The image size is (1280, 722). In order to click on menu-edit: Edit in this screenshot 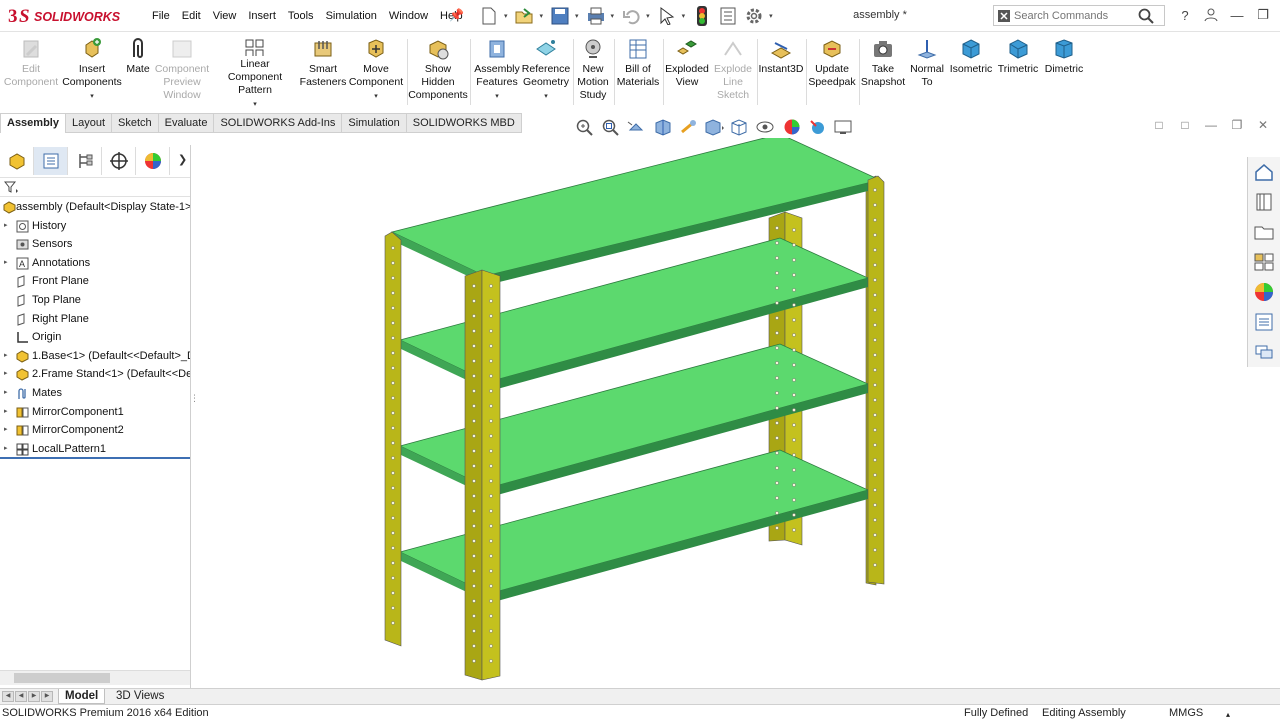, I will do `click(191, 16)`.